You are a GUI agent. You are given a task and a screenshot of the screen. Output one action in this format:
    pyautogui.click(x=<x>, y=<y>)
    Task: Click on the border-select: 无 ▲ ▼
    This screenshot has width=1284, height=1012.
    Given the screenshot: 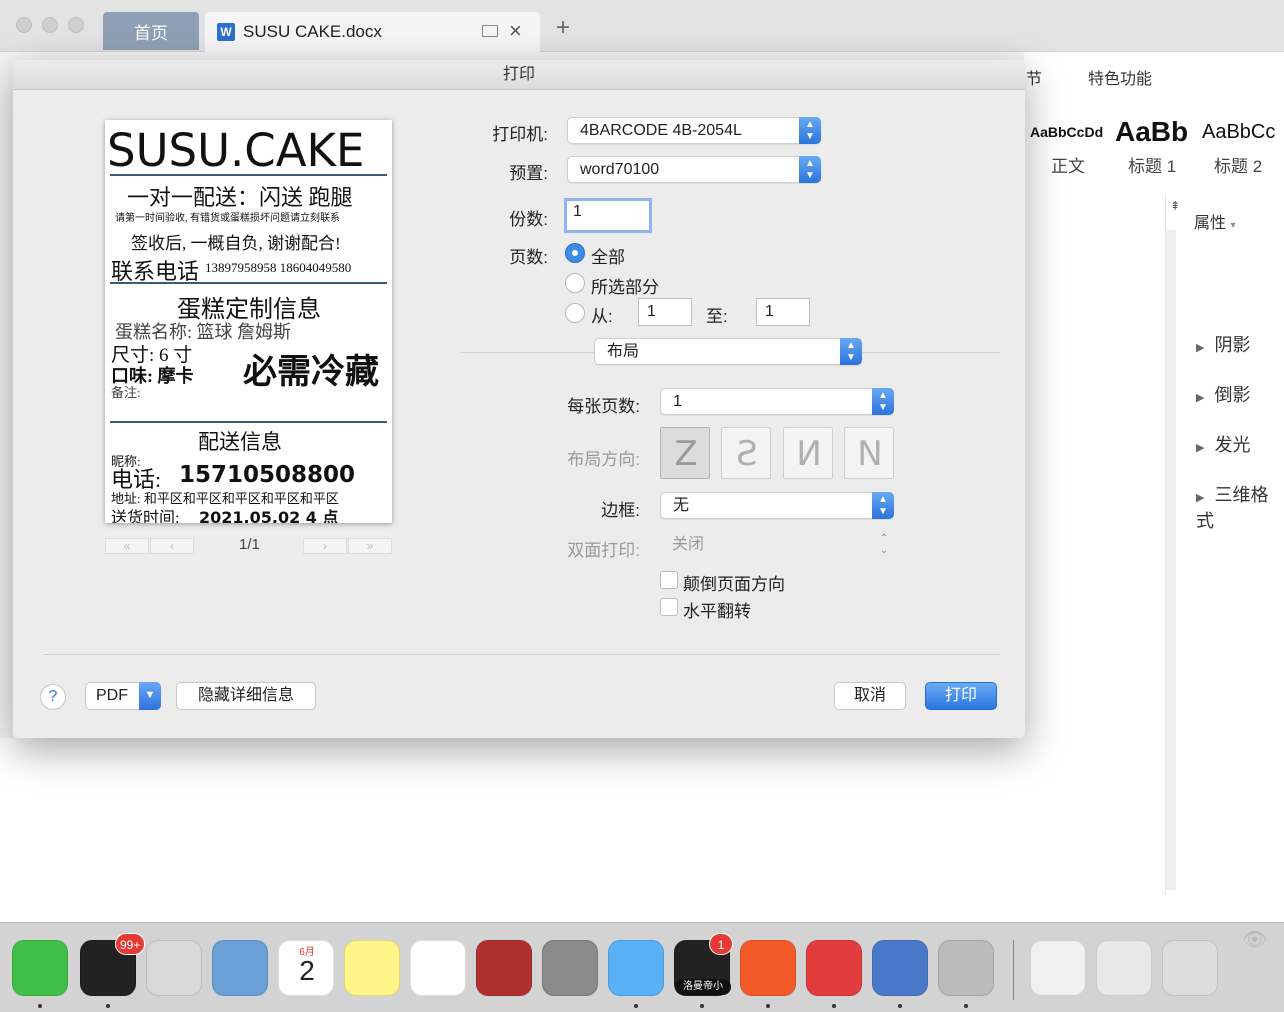 What is the action you would take?
    pyautogui.click(x=777, y=505)
    